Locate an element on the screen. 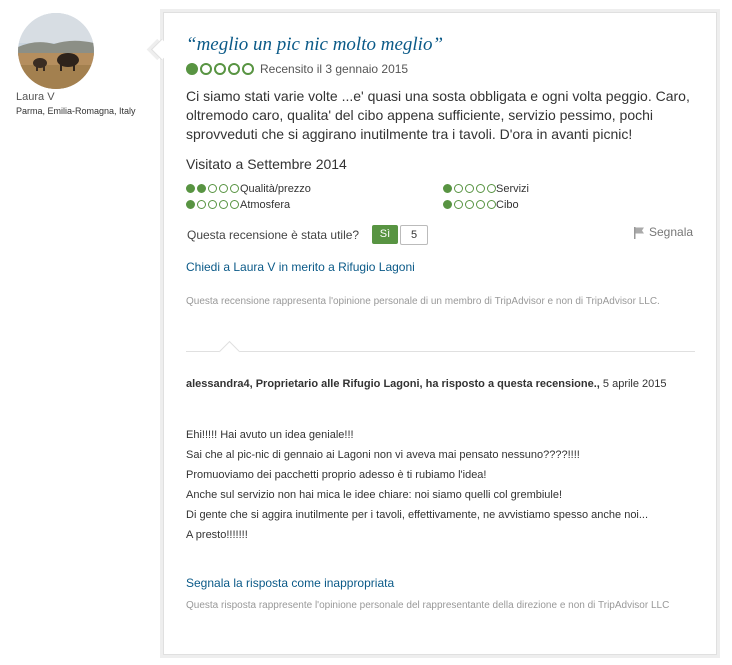 The height and width of the screenshot is (665, 732). helpful-question: Questa recensione è stata utile? is located at coordinates (273, 235).